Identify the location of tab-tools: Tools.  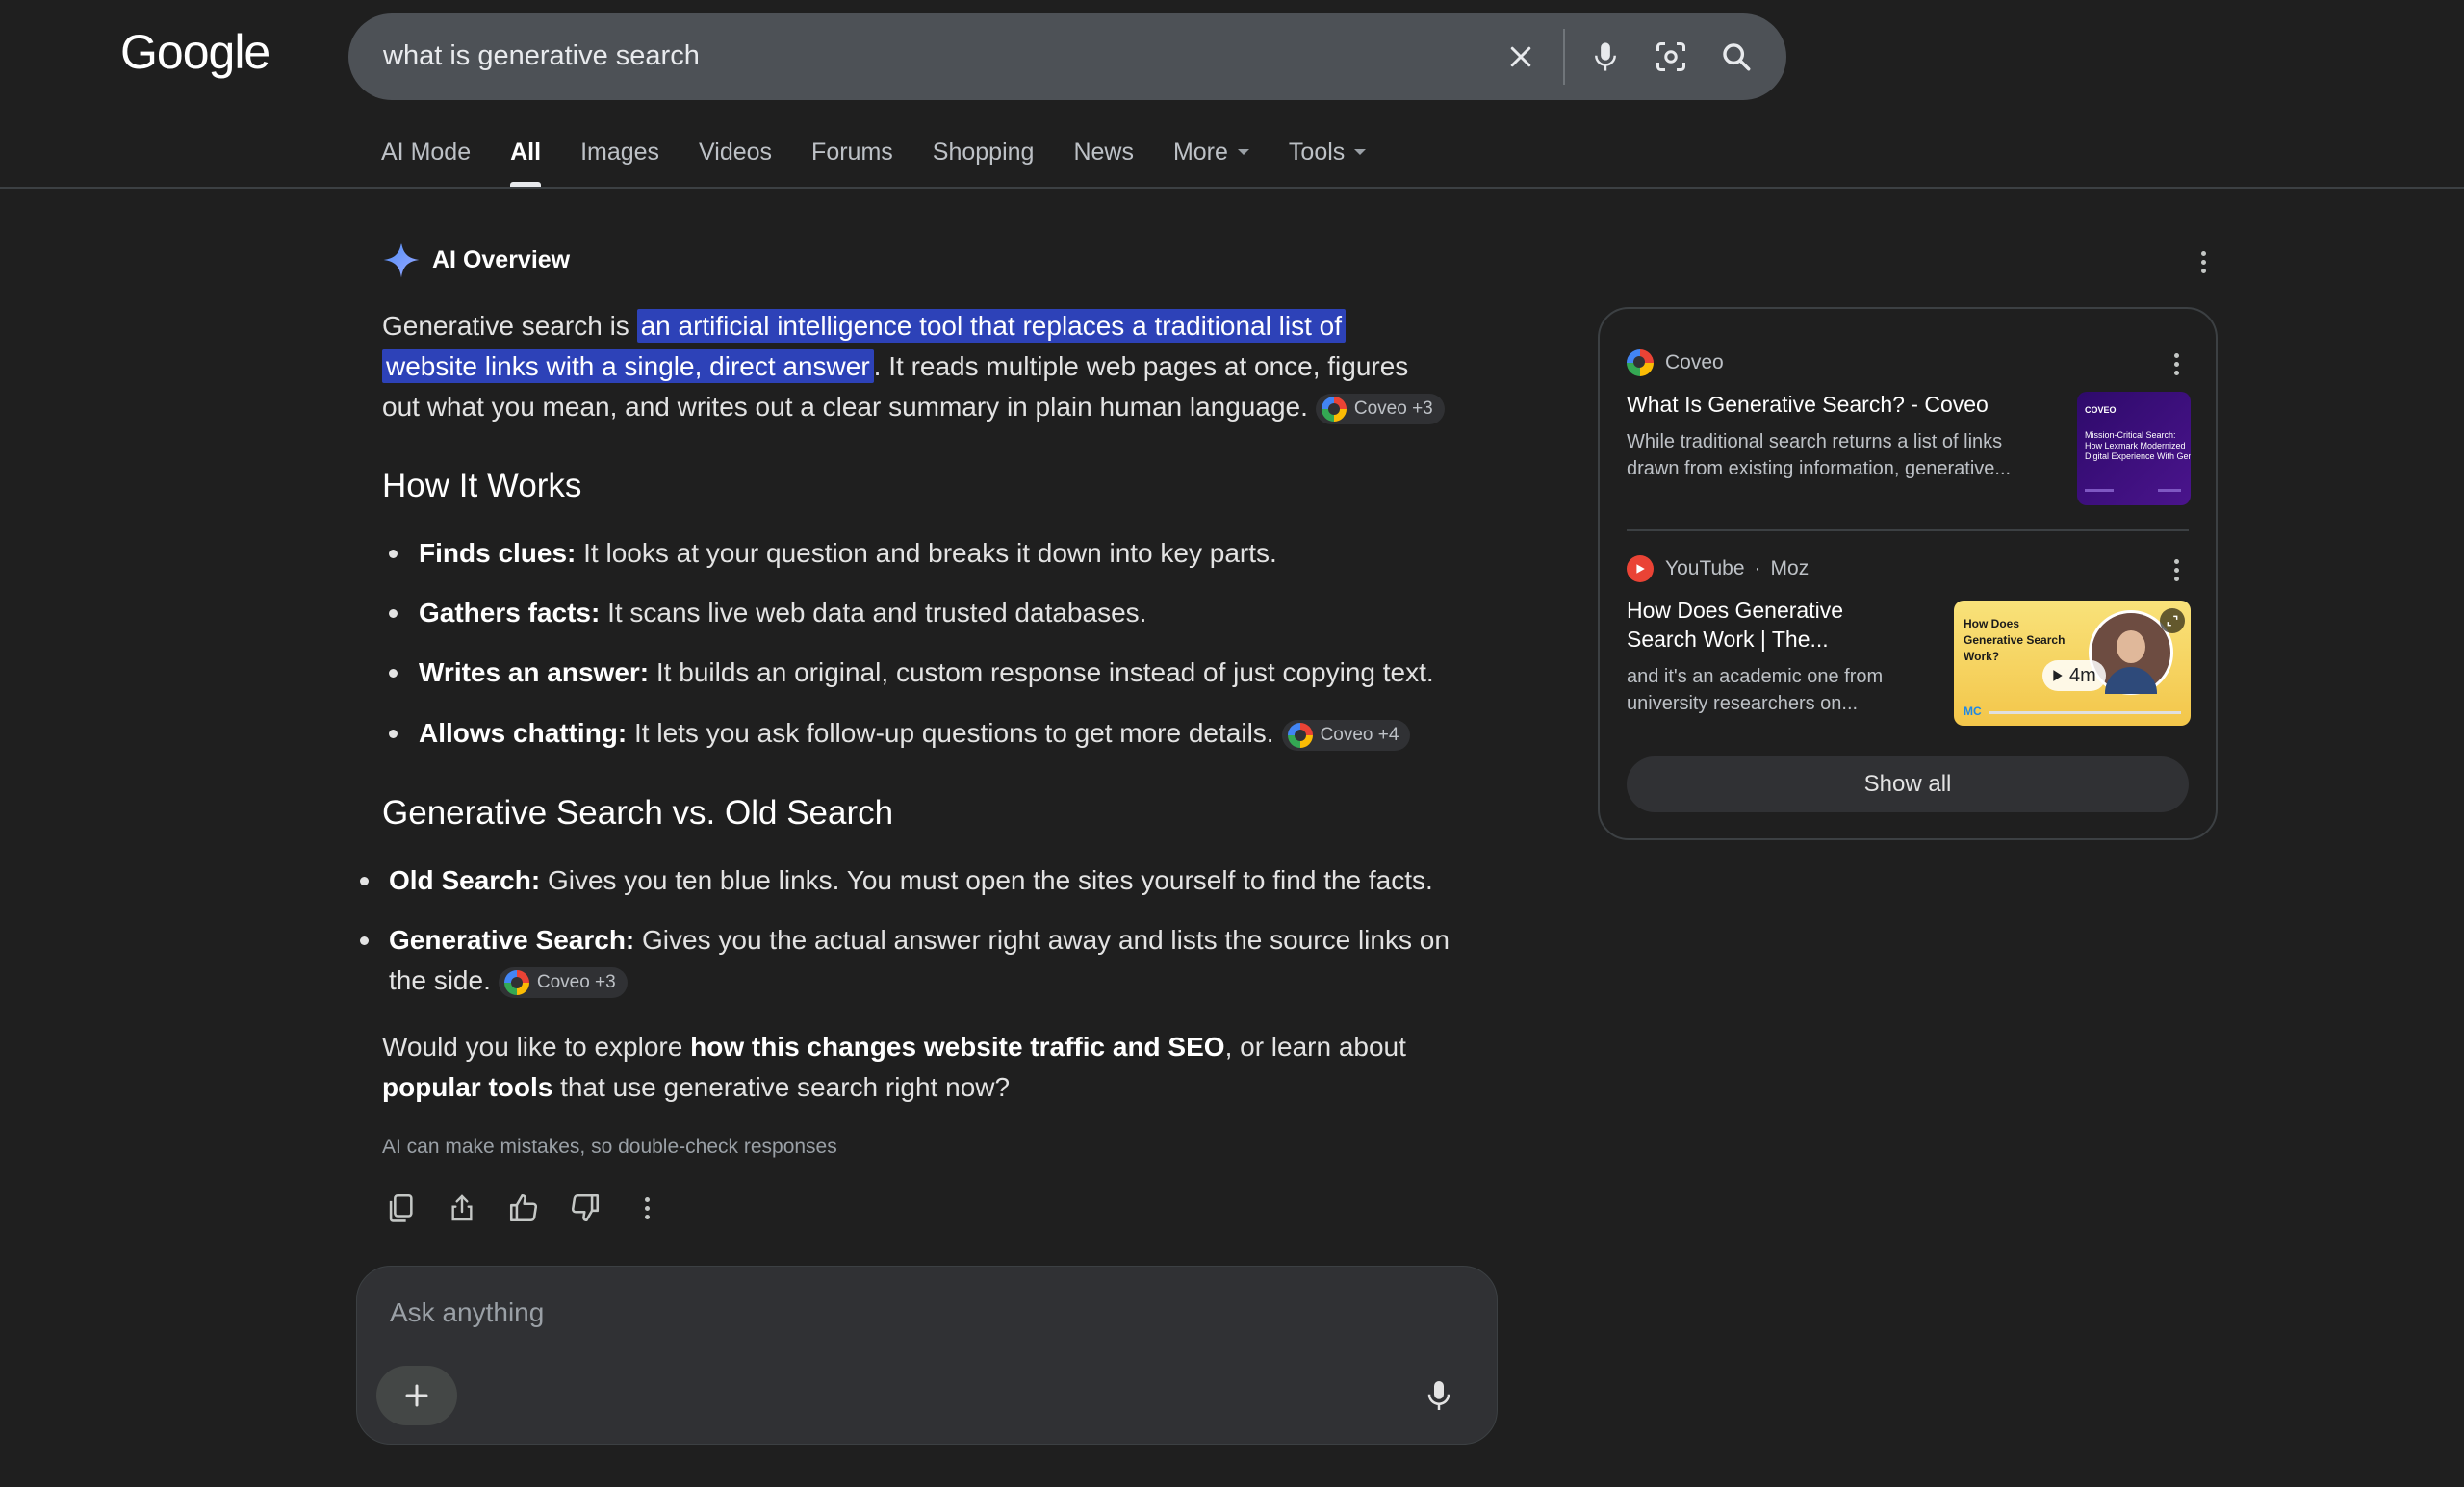
(1328, 152).